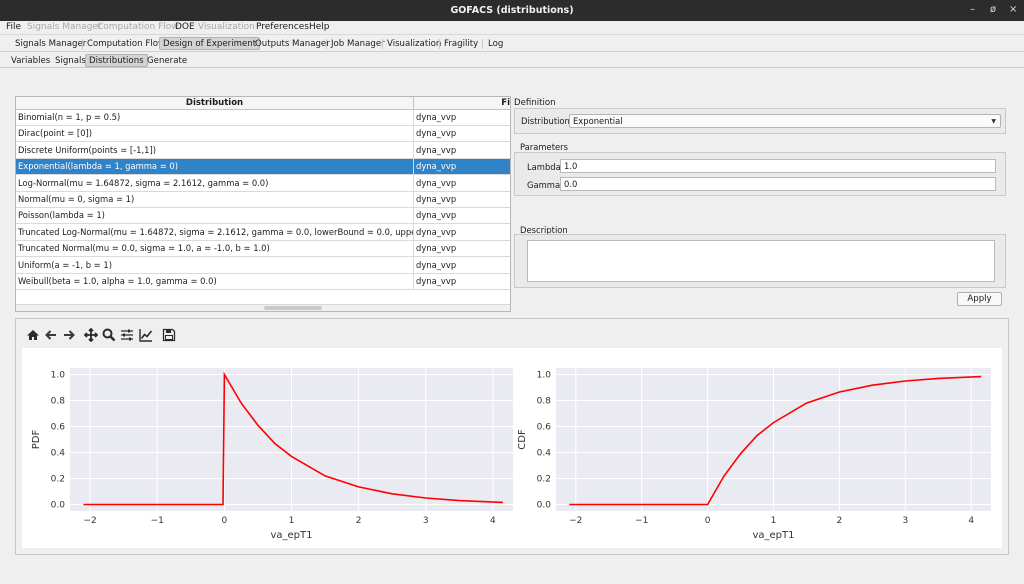  What do you see at coordinates (512, 60) in the screenshot?
I see `sub-tab-bar: Variables Signals Distributions Generate` at bounding box center [512, 60].